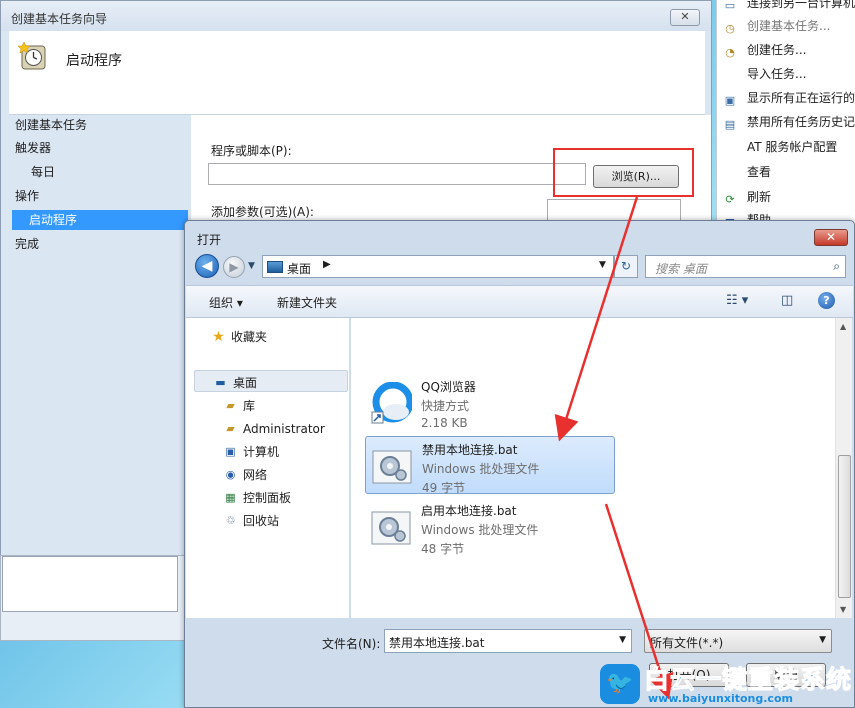 The image size is (855, 708). Describe the element at coordinates (759, 172) in the screenshot. I see `action-label: 查看` at that location.